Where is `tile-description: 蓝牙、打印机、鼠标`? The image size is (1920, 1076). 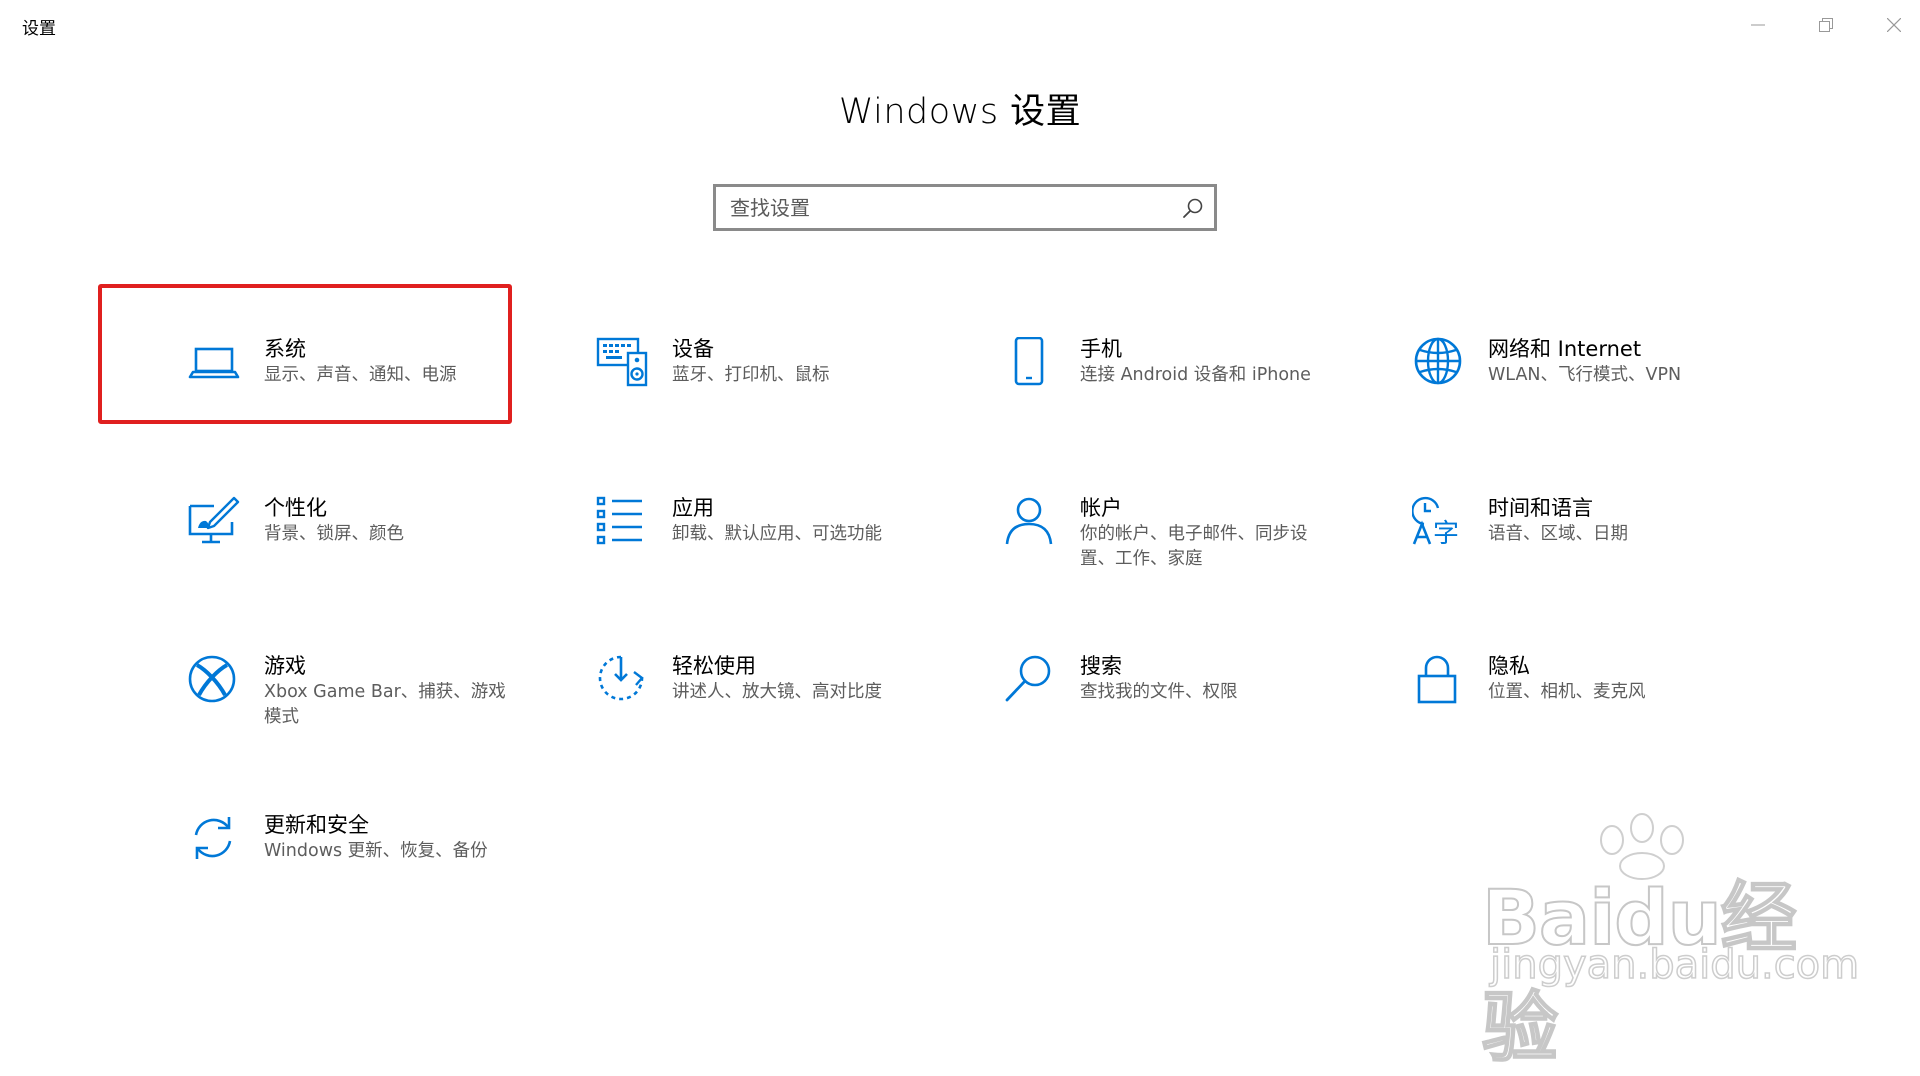
tile-description: 蓝牙、打印机、鼠标 is located at coordinates (751, 375).